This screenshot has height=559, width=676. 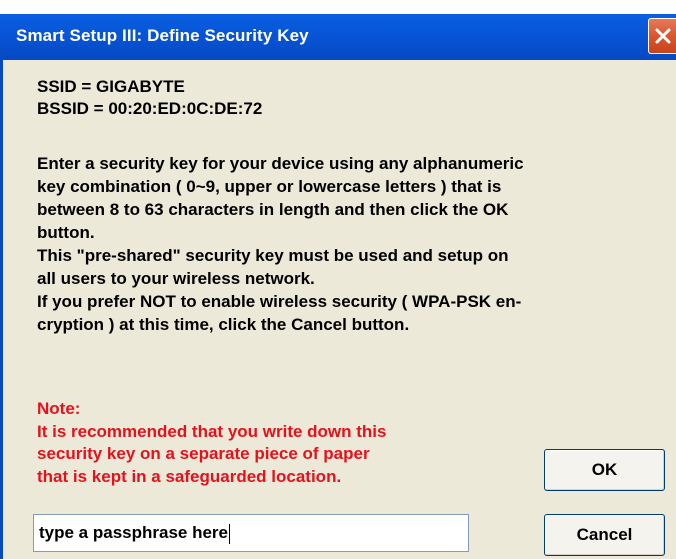 I want to click on note-line: that is kept in a safeguarded location., so click(x=189, y=476).